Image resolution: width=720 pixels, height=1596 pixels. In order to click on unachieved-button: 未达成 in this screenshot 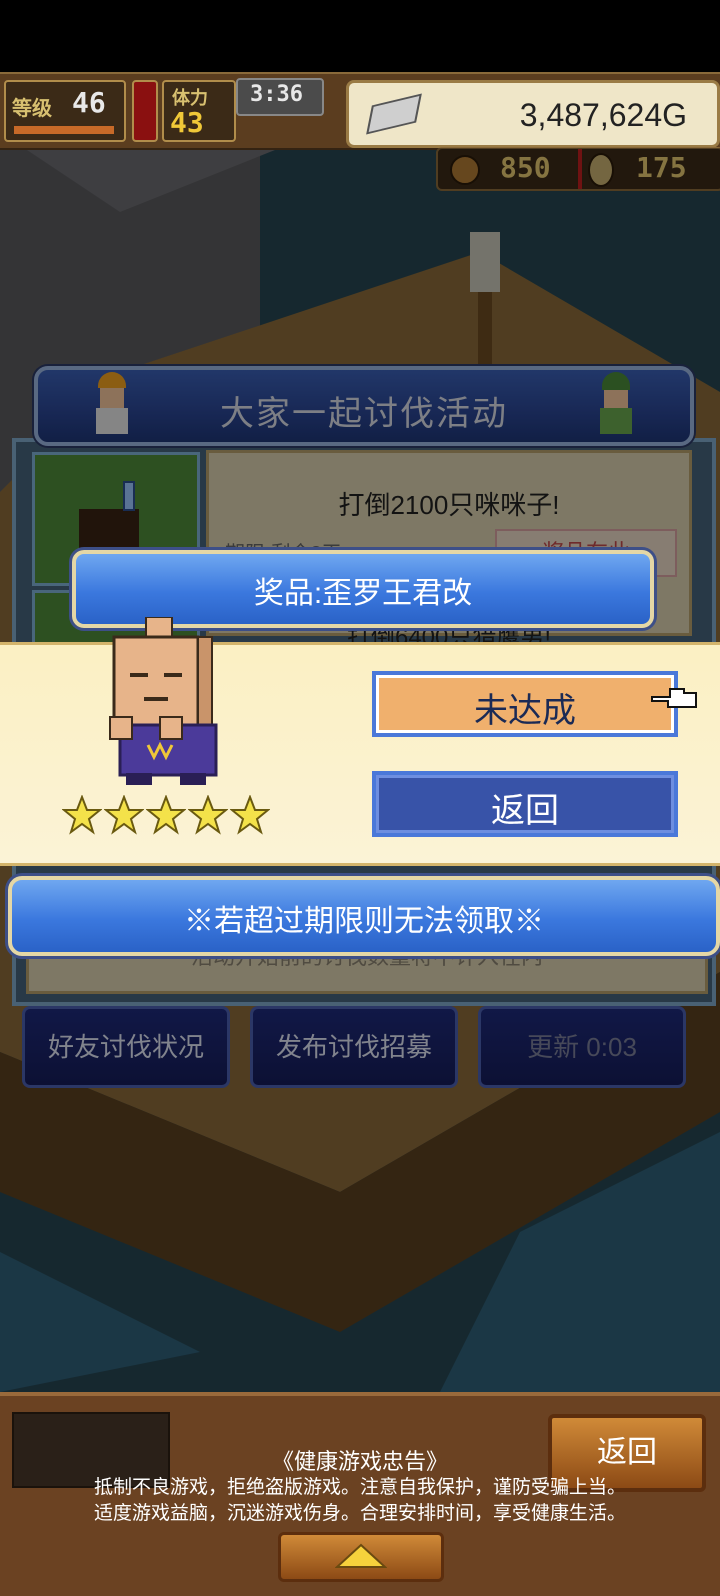, I will do `click(525, 704)`.